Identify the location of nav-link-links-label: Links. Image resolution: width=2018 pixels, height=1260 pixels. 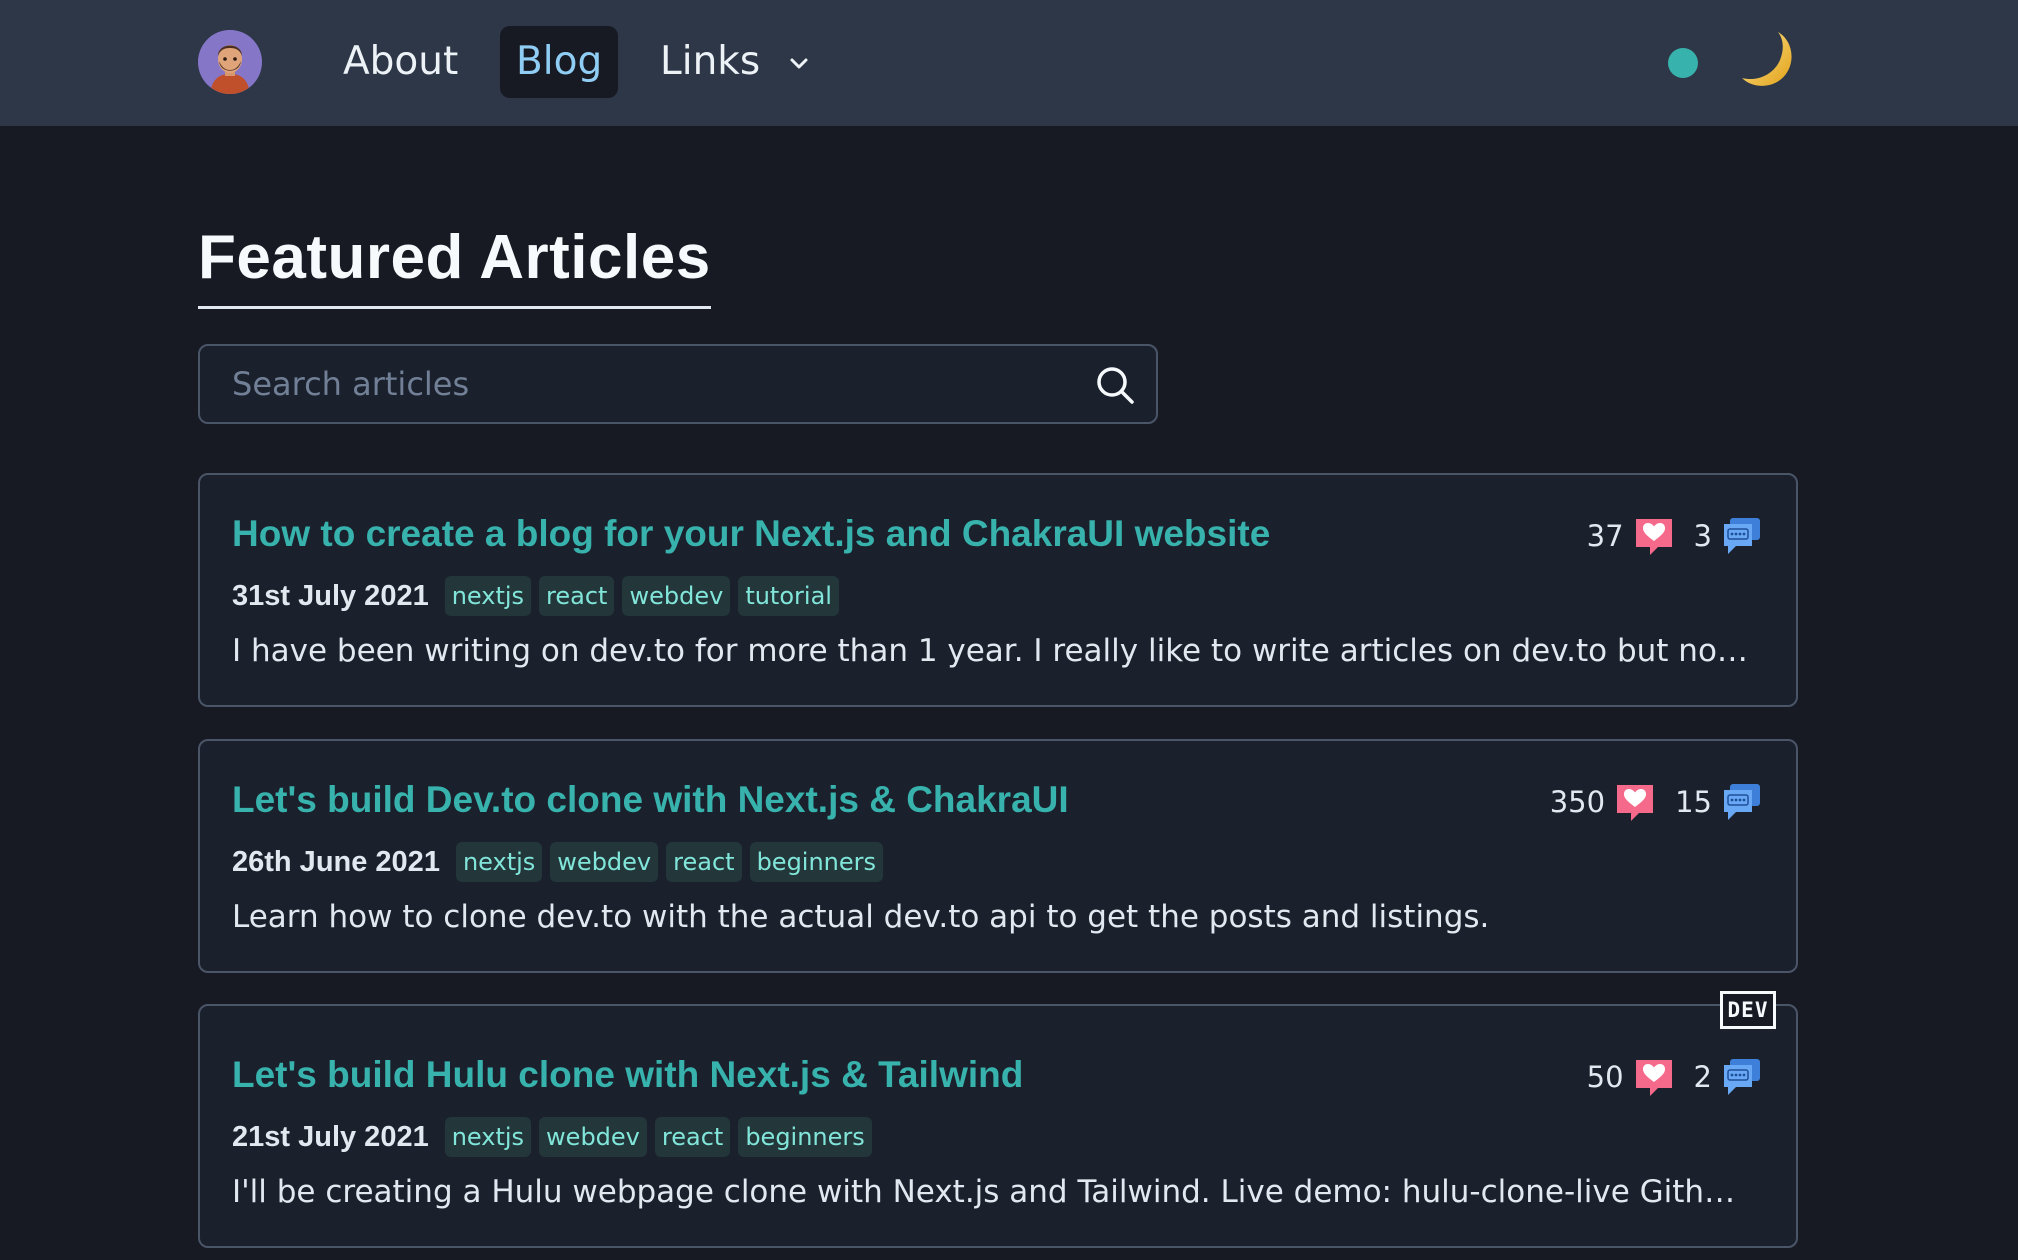
(710, 61).